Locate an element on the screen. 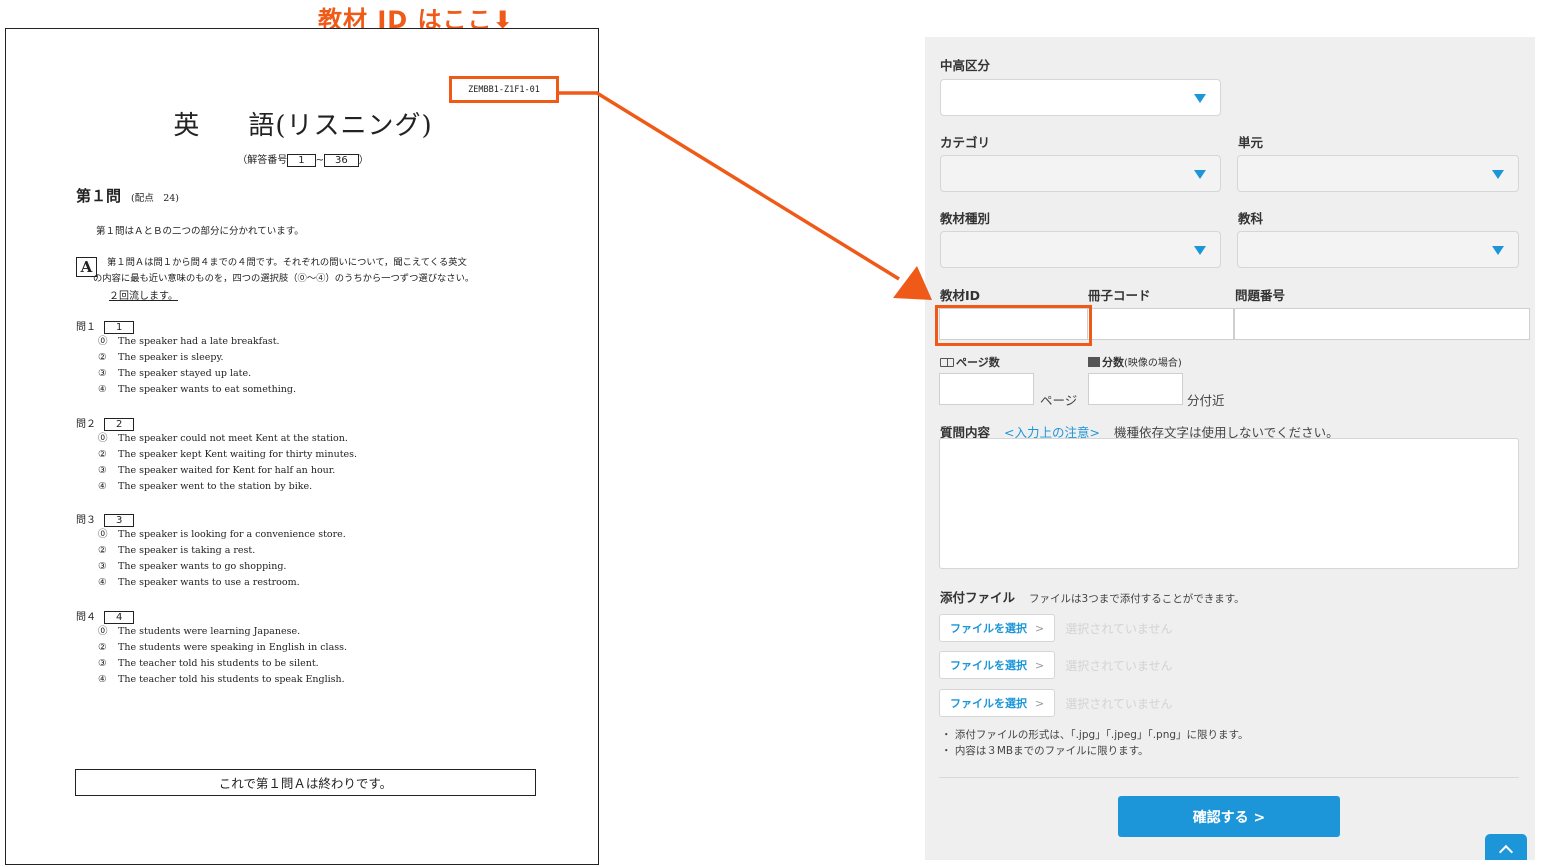  minutes-input is located at coordinates (1135, 389).